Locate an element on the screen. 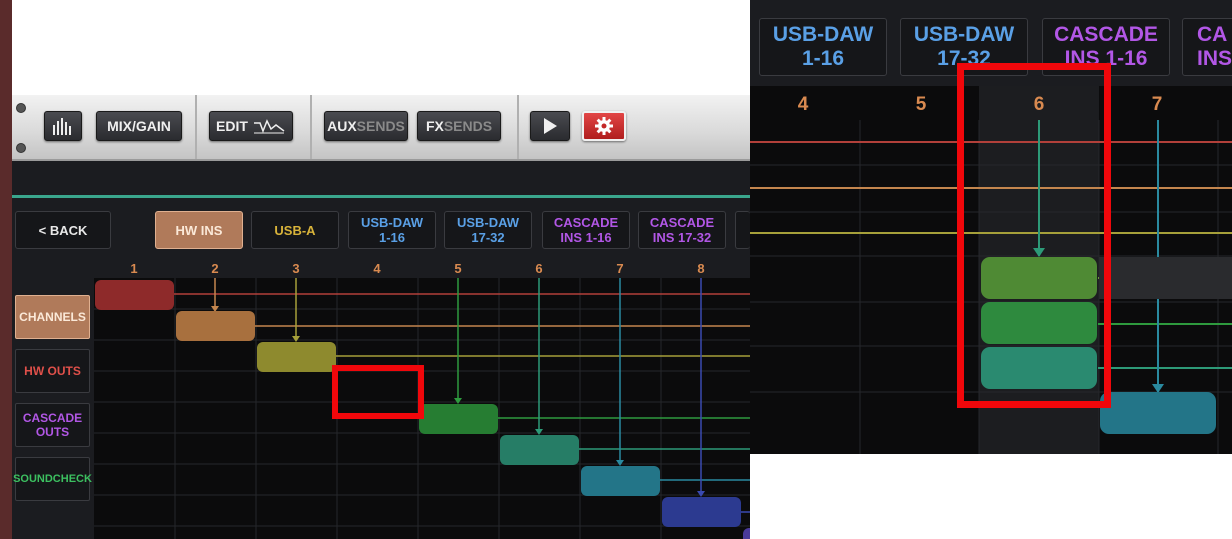  tab-hw-ins: HW INS is located at coordinates (199, 230).